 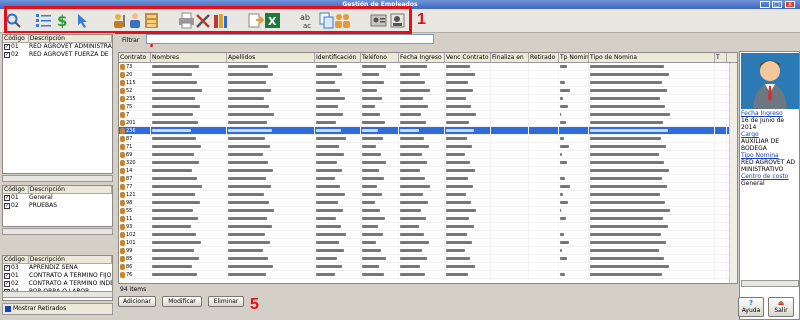 What do you see at coordinates (428, 147) in the screenshot?
I see `table-row: 71` at bounding box center [428, 147].